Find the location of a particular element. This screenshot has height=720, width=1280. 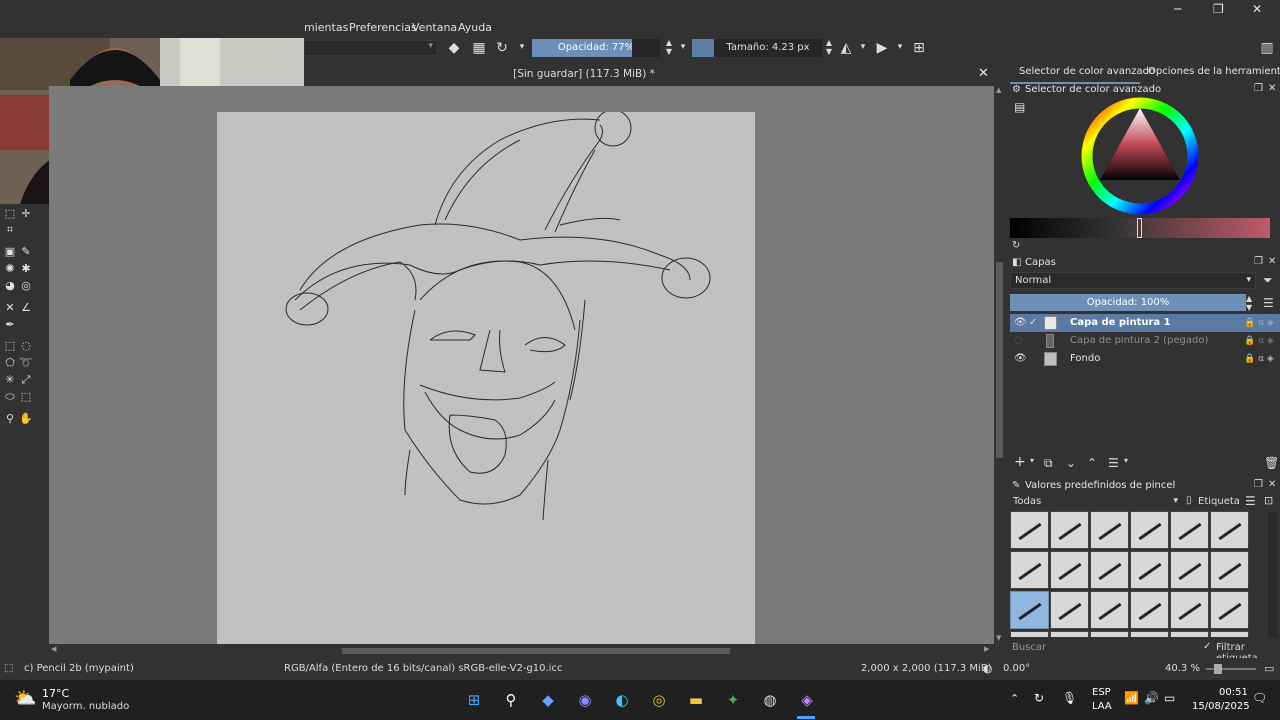

similar-select-icon: ✱ is located at coordinates (26, 269).